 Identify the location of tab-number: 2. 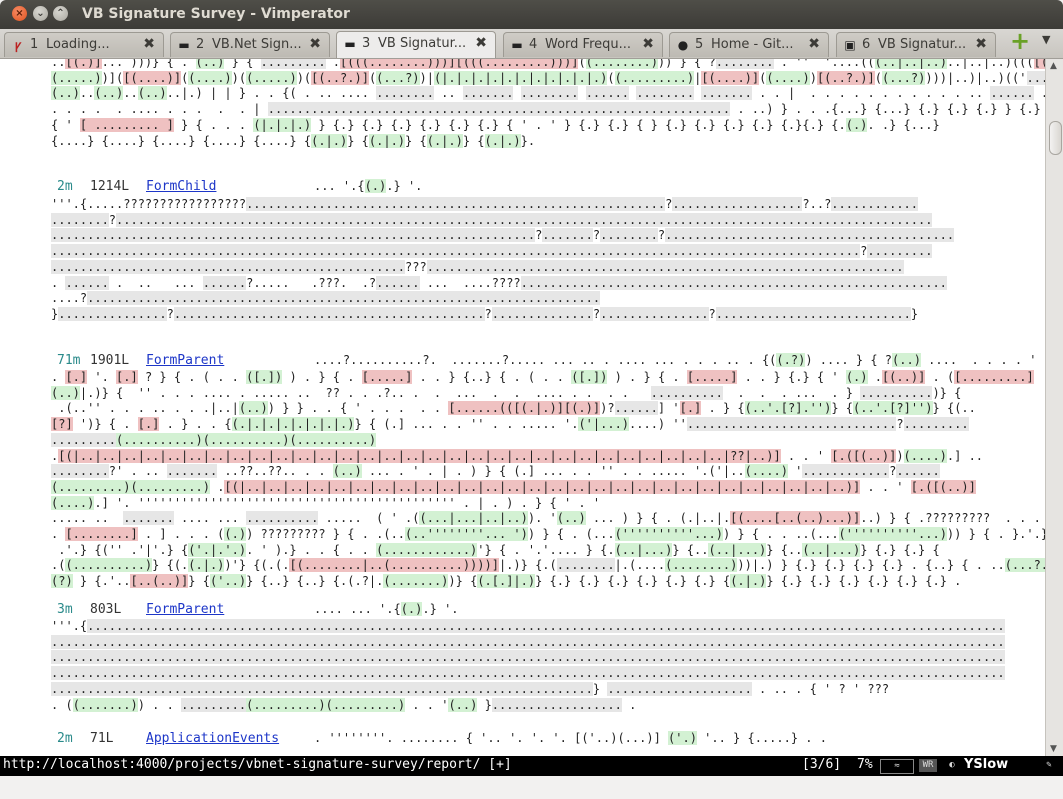
(200, 44).